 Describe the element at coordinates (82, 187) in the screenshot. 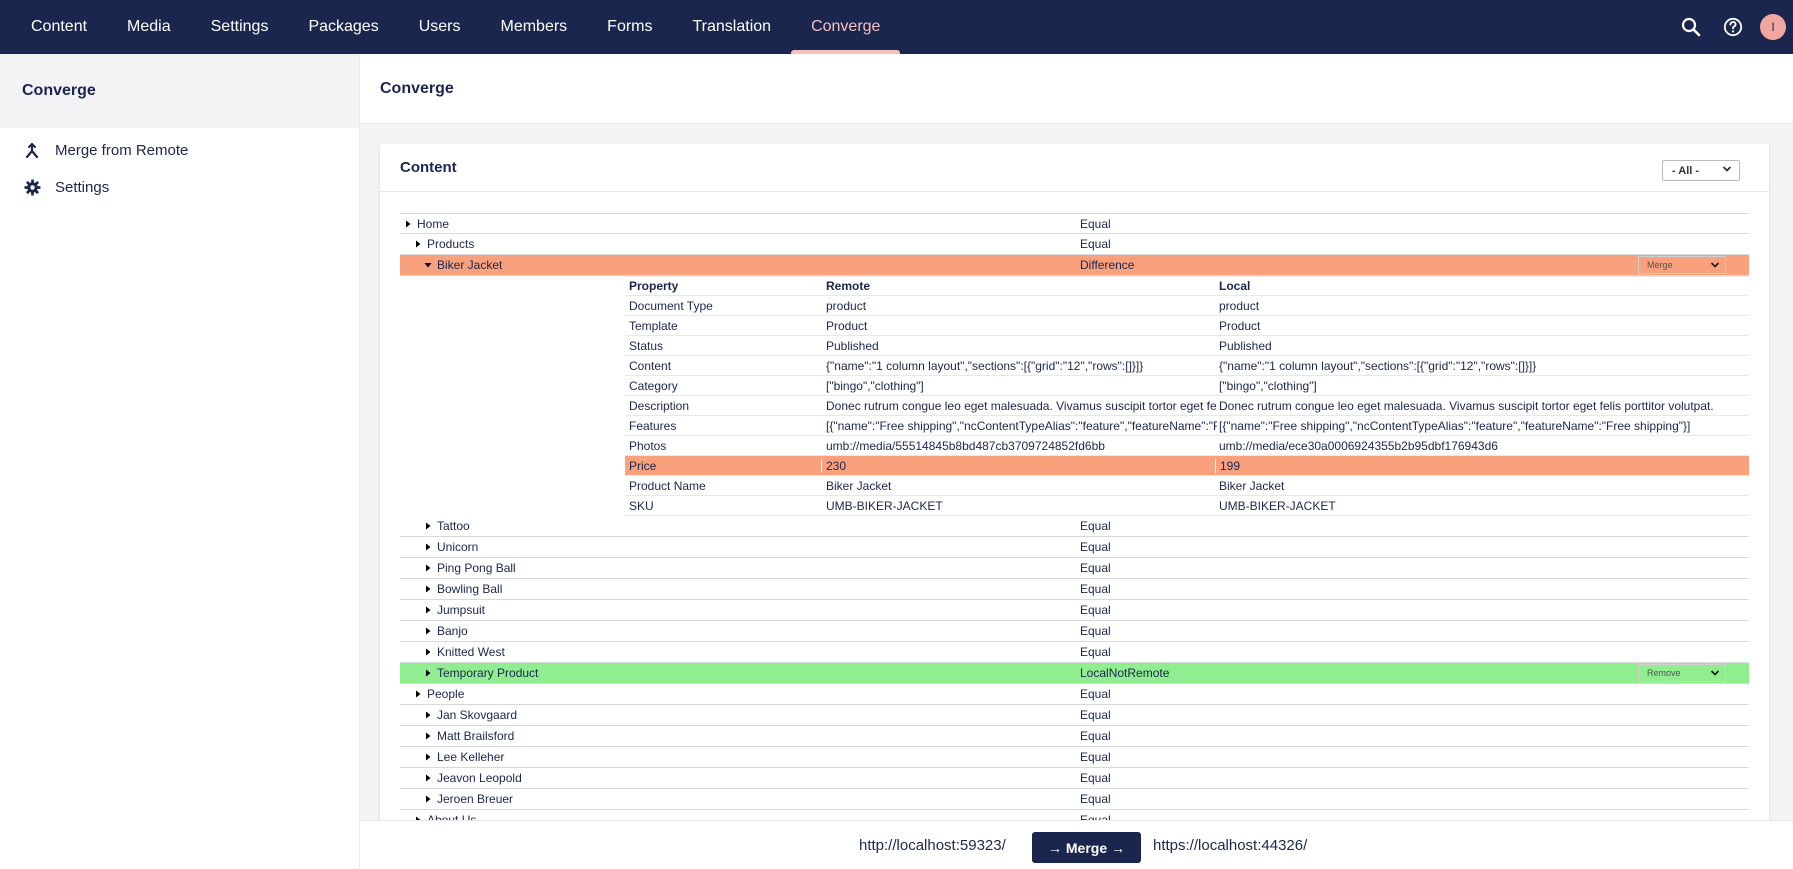

I see `sidebar-item-label: Settings` at that location.